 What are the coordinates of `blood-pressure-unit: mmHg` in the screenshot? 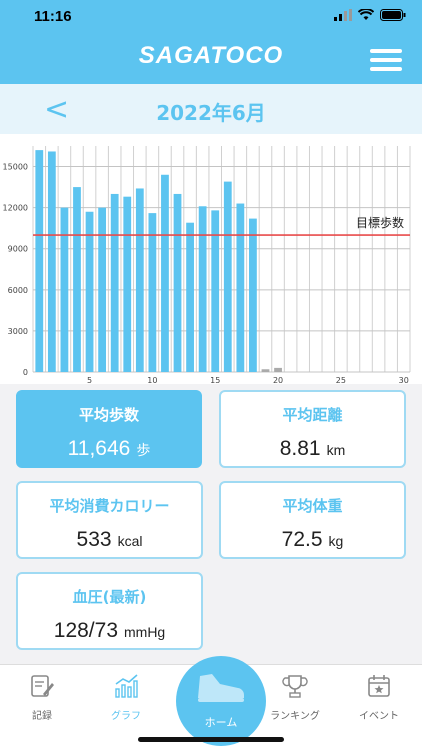 It's located at (145, 632).